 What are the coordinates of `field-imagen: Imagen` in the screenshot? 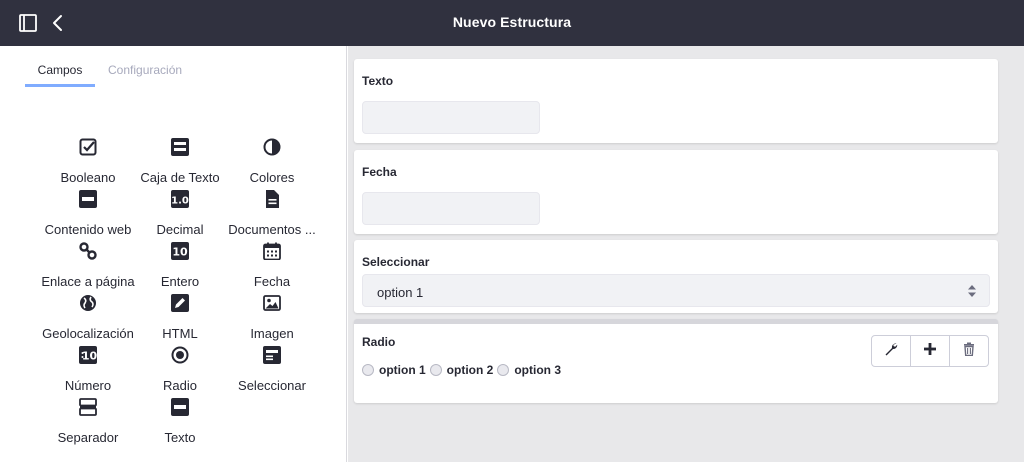 It's located at (272, 320).